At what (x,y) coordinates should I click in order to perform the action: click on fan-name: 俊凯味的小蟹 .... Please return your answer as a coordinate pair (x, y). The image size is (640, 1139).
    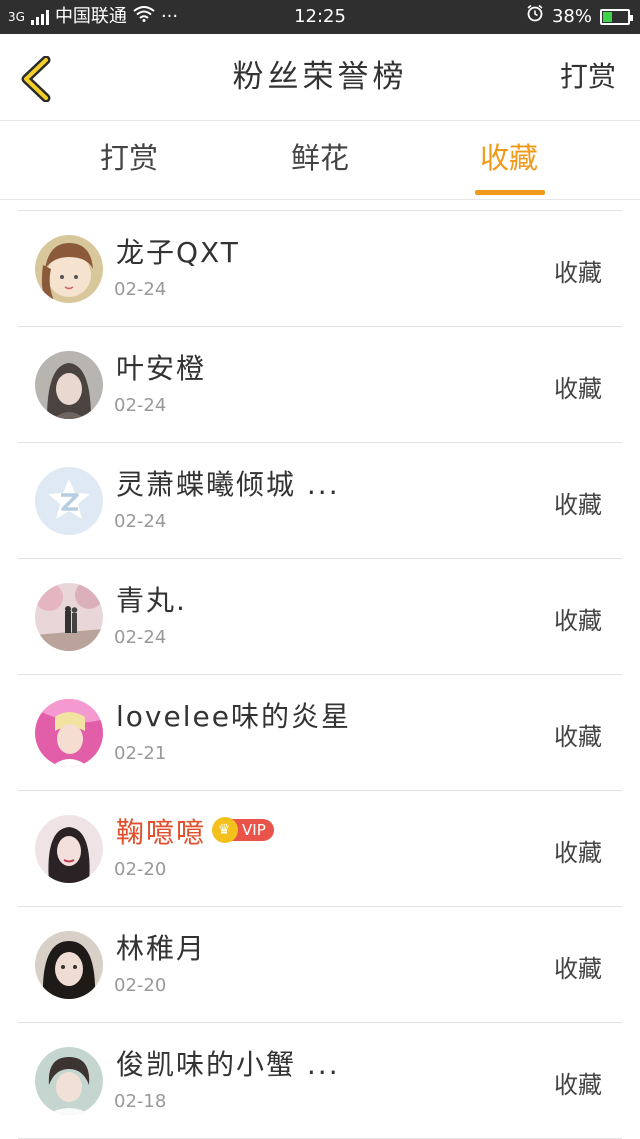
    Looking at the image, I should click on (228, 1064).